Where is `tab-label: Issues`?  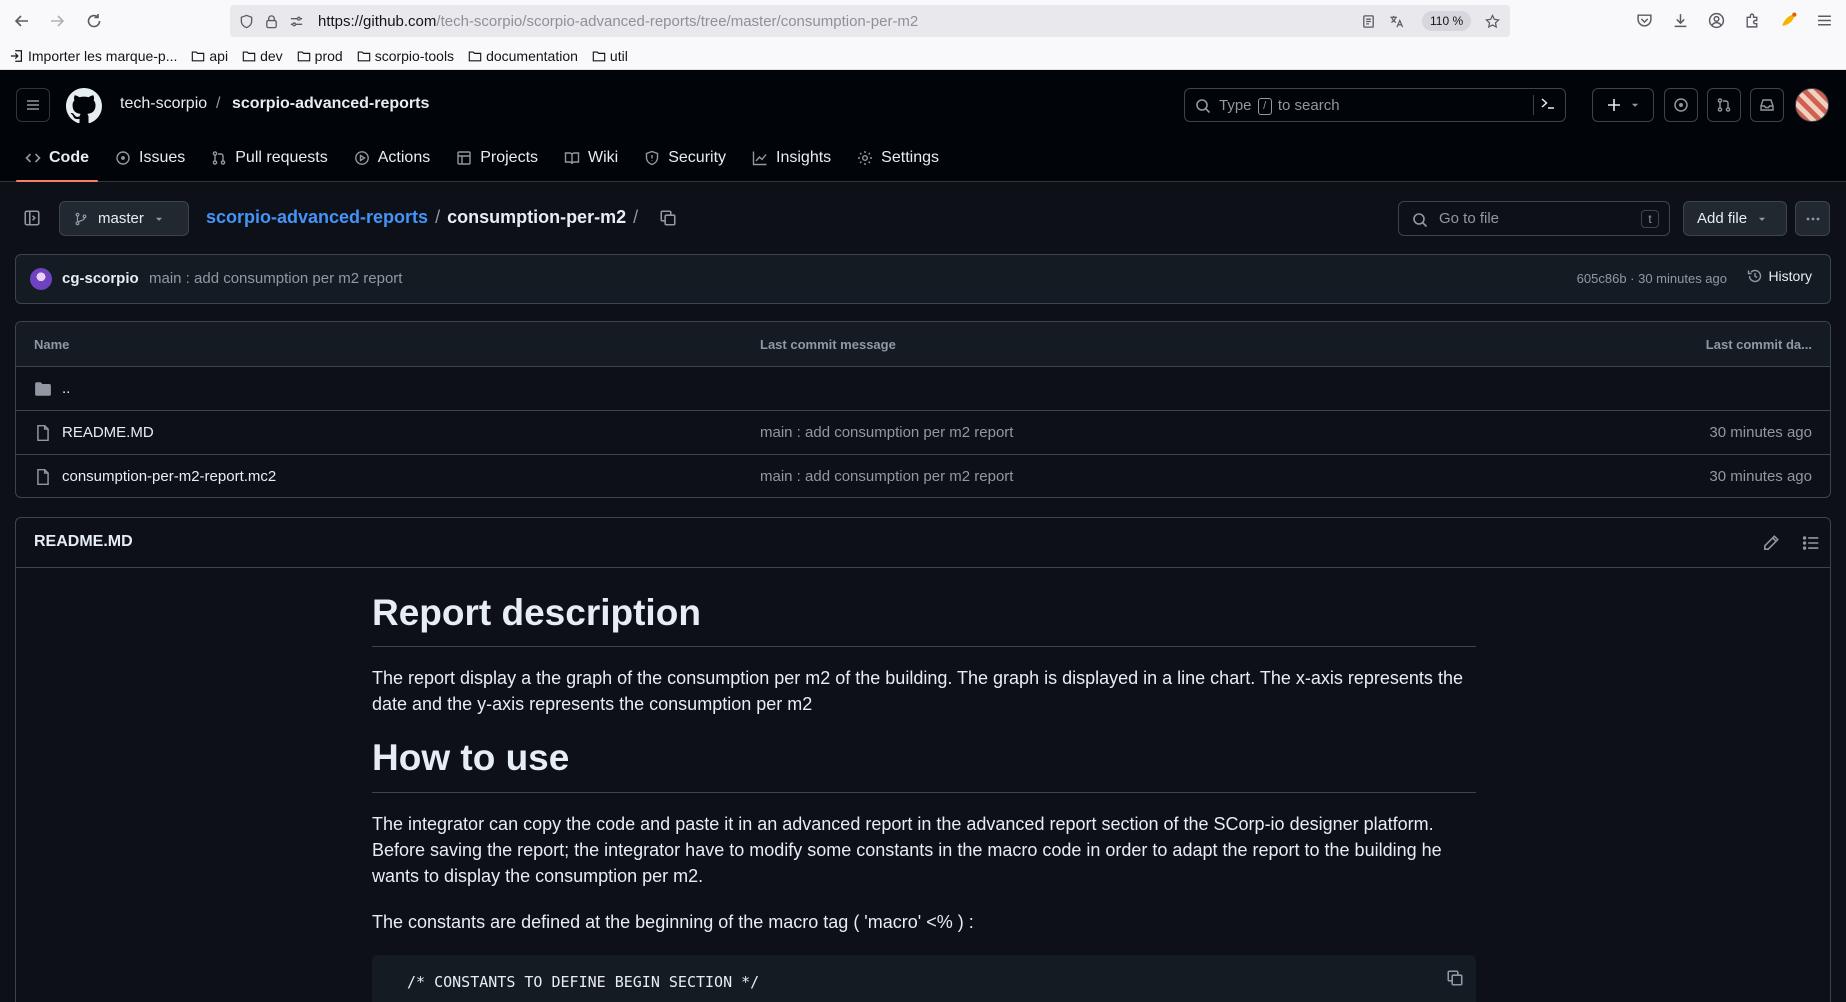
tab-label: Issues is located at coordinates (162, 157).